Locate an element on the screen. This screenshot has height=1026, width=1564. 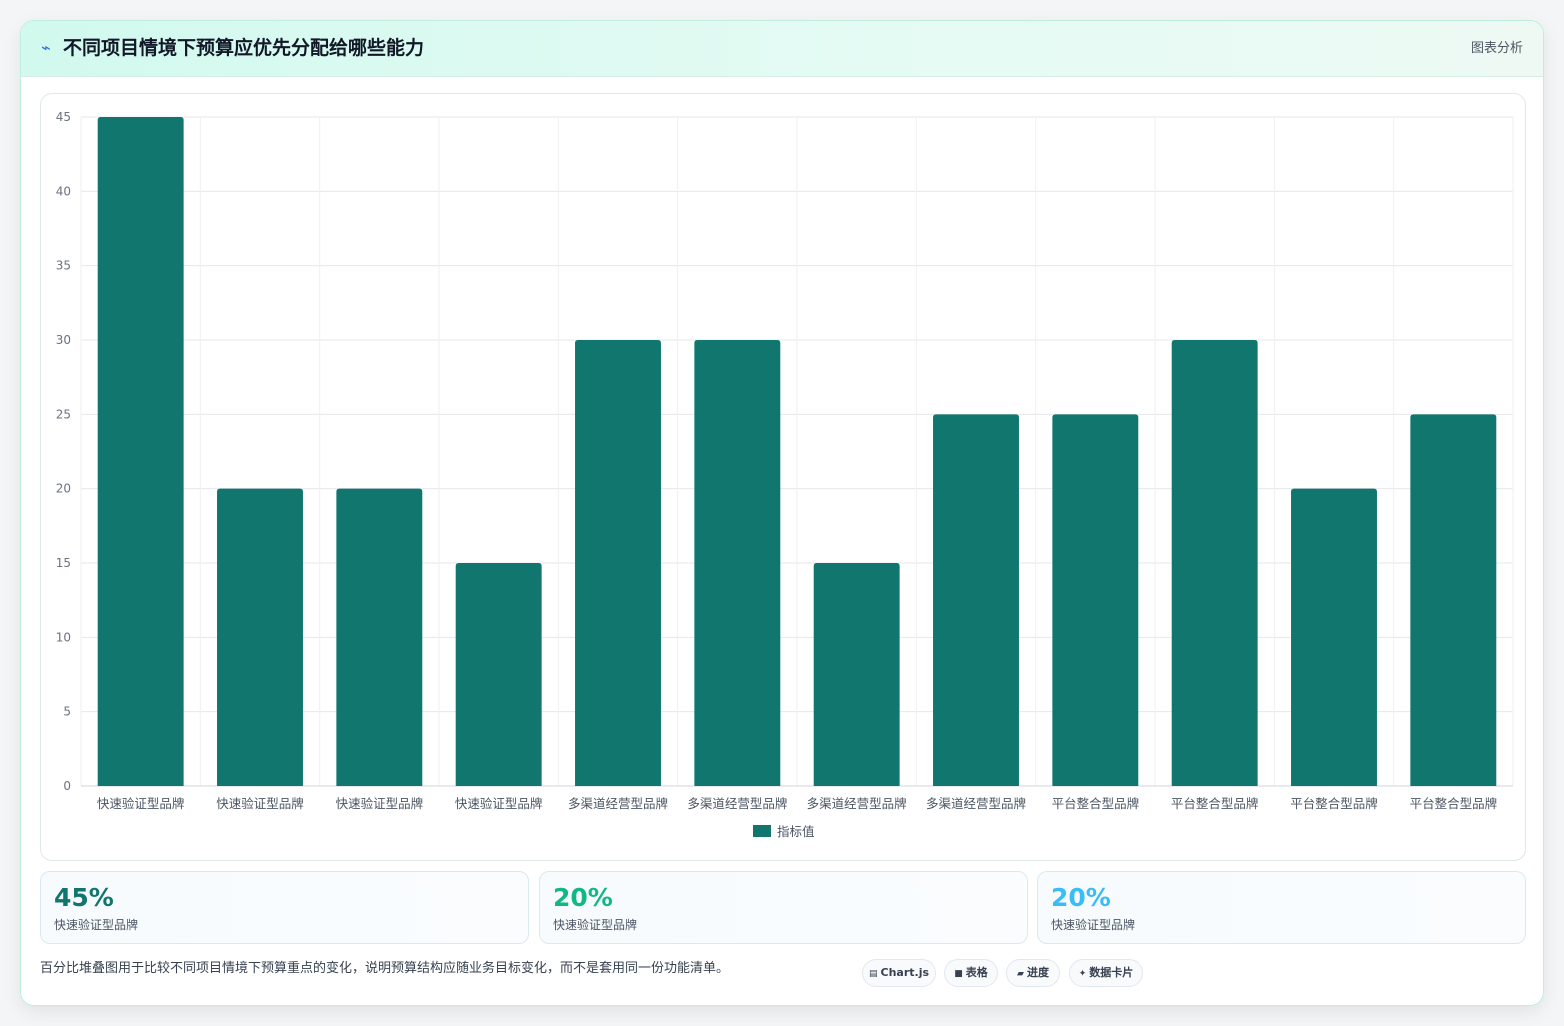
y-tick-label: 20 is located at coordinates (63, 489).